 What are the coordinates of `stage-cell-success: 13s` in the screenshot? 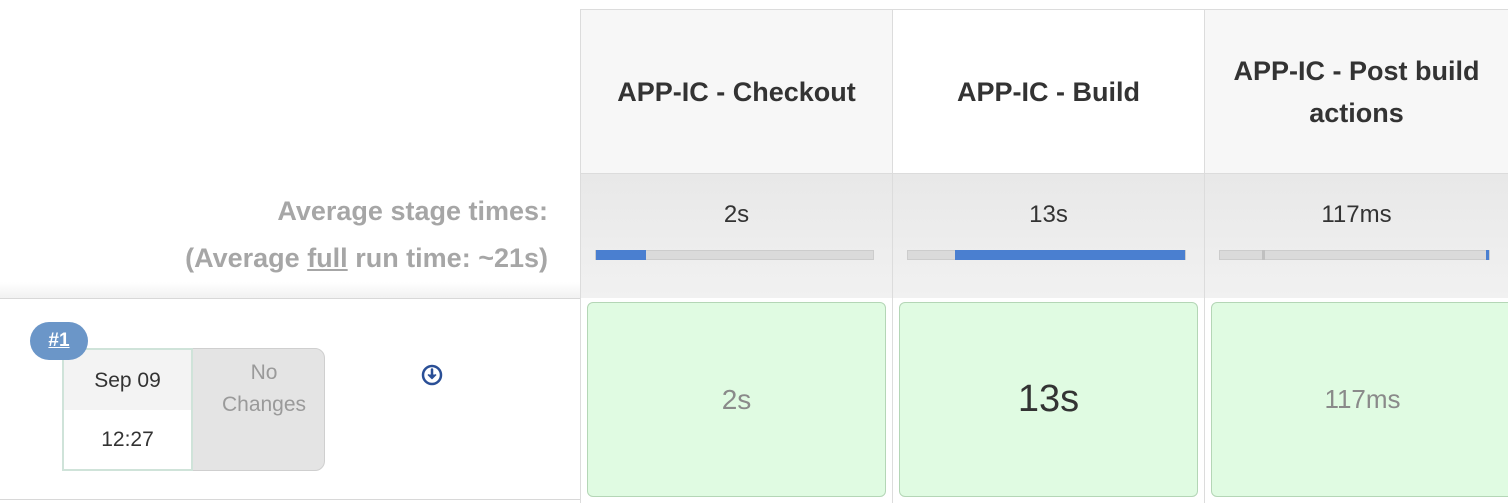 It's located at (1048, 399).